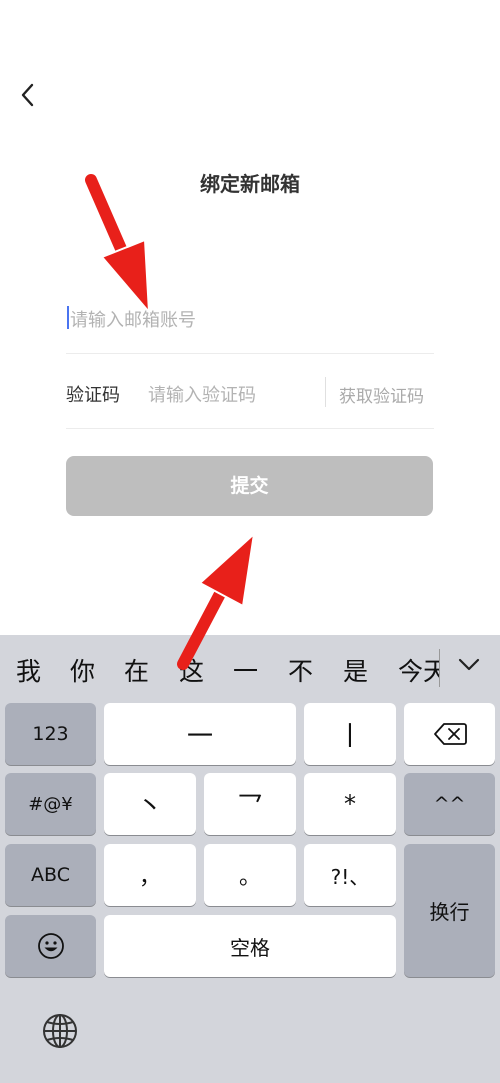 The height and width of the screenshot is (1083, 500). I want to click on emoji-key, so click(50, 946).